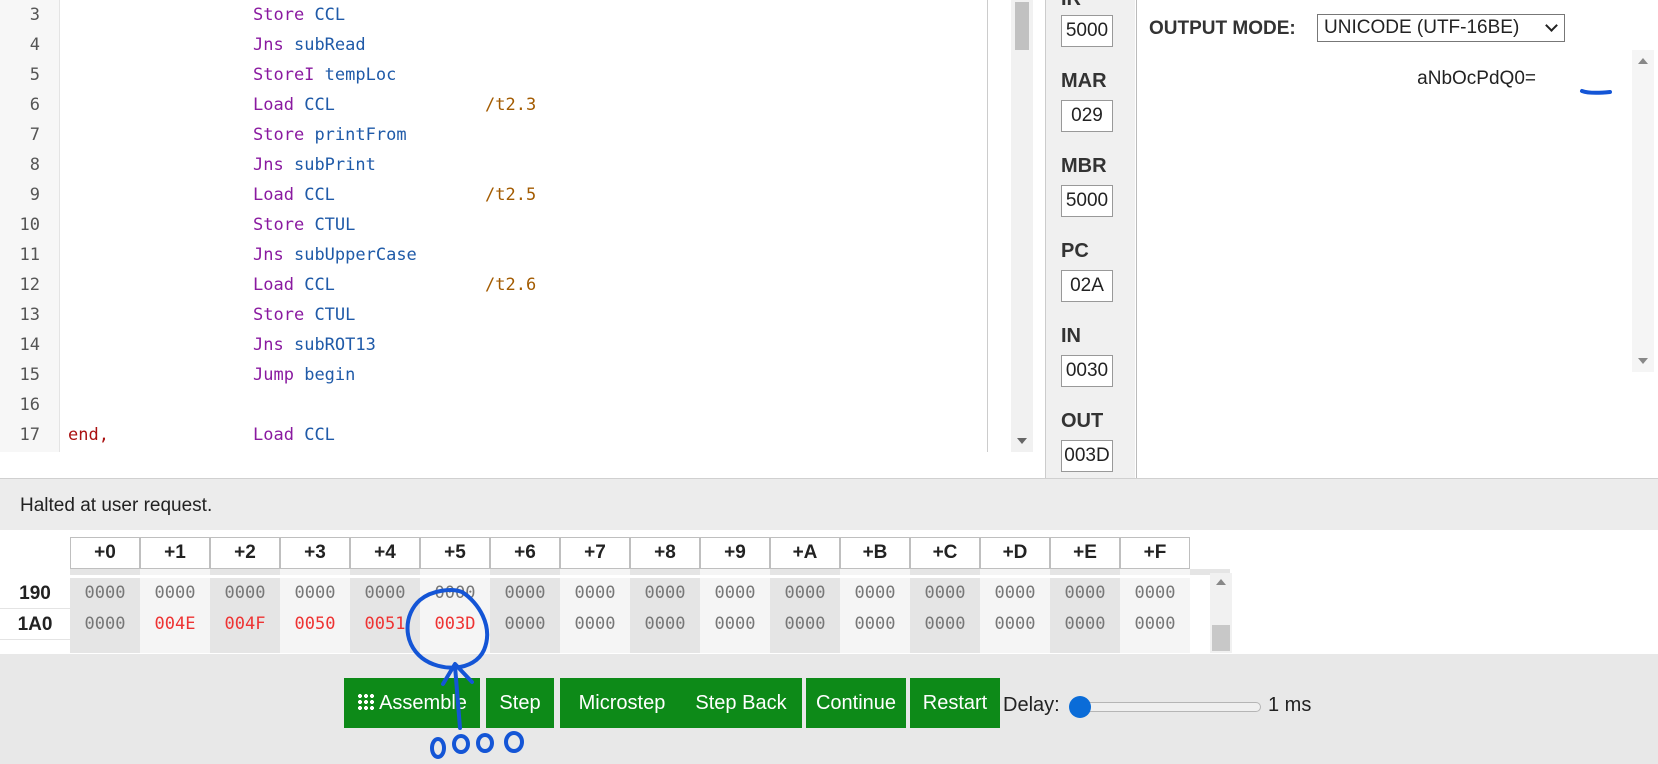  I want to click on memory-column-header: +A, so click(805, 553).